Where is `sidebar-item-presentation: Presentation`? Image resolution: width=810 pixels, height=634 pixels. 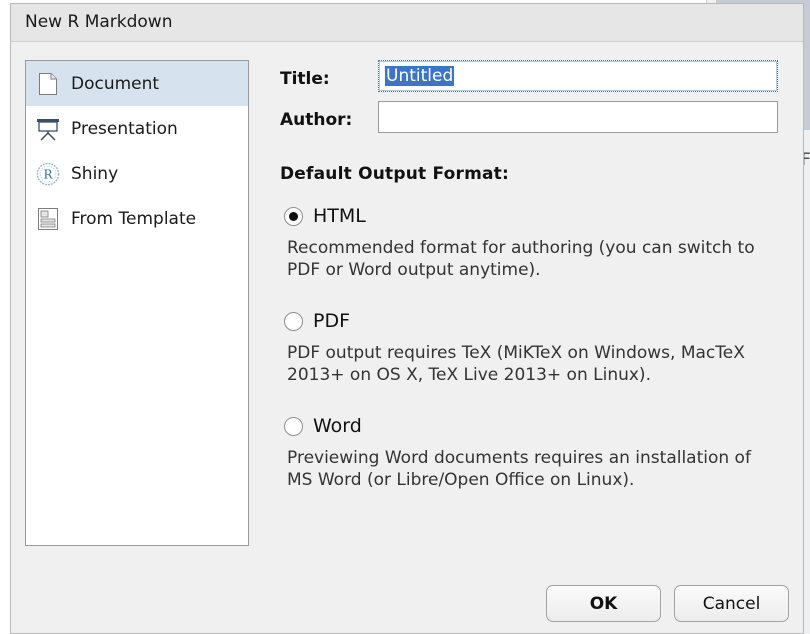
sidebar-item-presentation: Presentation is located at coordinates (137, 128).